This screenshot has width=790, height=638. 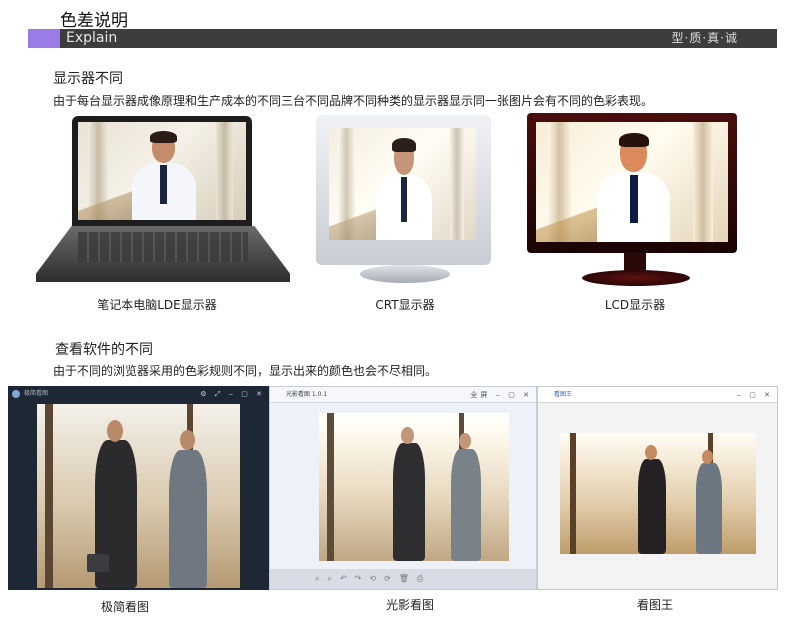 What do you see at coordinates (755, 395) in the screenshot?
I see `window-controls: ‒ ▢ ✕` at bounding box center [755, 395].